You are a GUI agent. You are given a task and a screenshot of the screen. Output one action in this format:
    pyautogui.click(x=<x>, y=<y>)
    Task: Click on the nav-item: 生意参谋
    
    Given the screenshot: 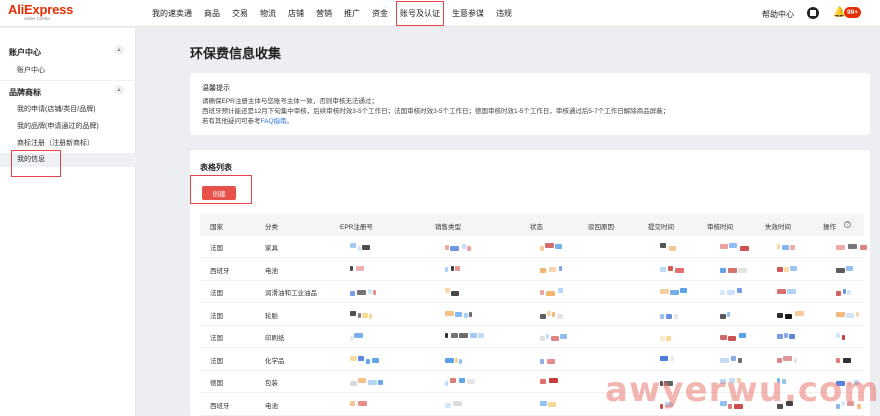 What is the action you would take?
    pyautogui.click(x=468, y=13)
    